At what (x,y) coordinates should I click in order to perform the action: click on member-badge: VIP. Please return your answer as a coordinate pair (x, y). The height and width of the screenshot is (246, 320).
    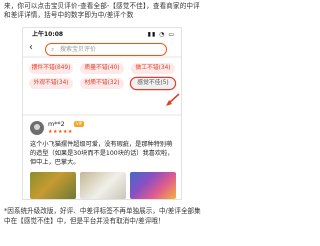
    Looking at the image, I should click on (79, 124).